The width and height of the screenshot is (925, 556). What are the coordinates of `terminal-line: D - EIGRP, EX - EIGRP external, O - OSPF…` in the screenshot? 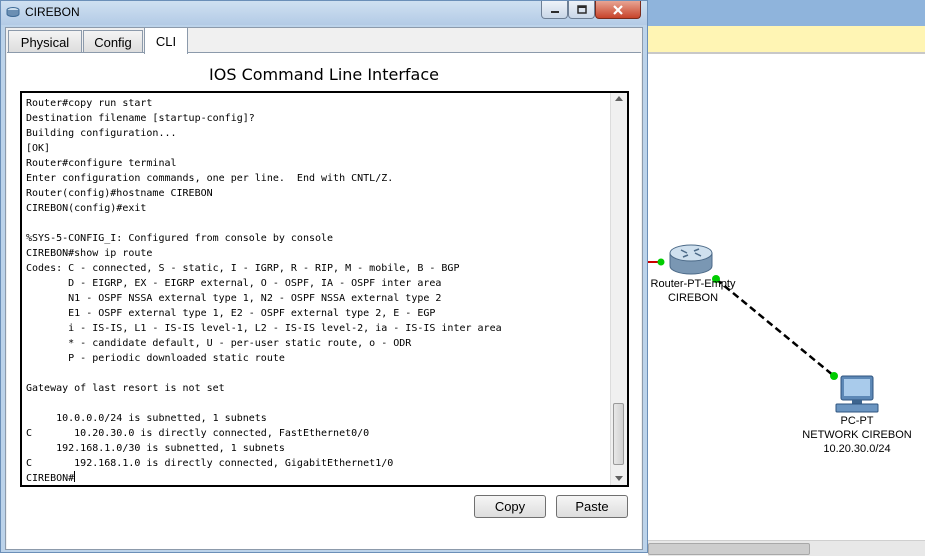 It's located at (234, 283).